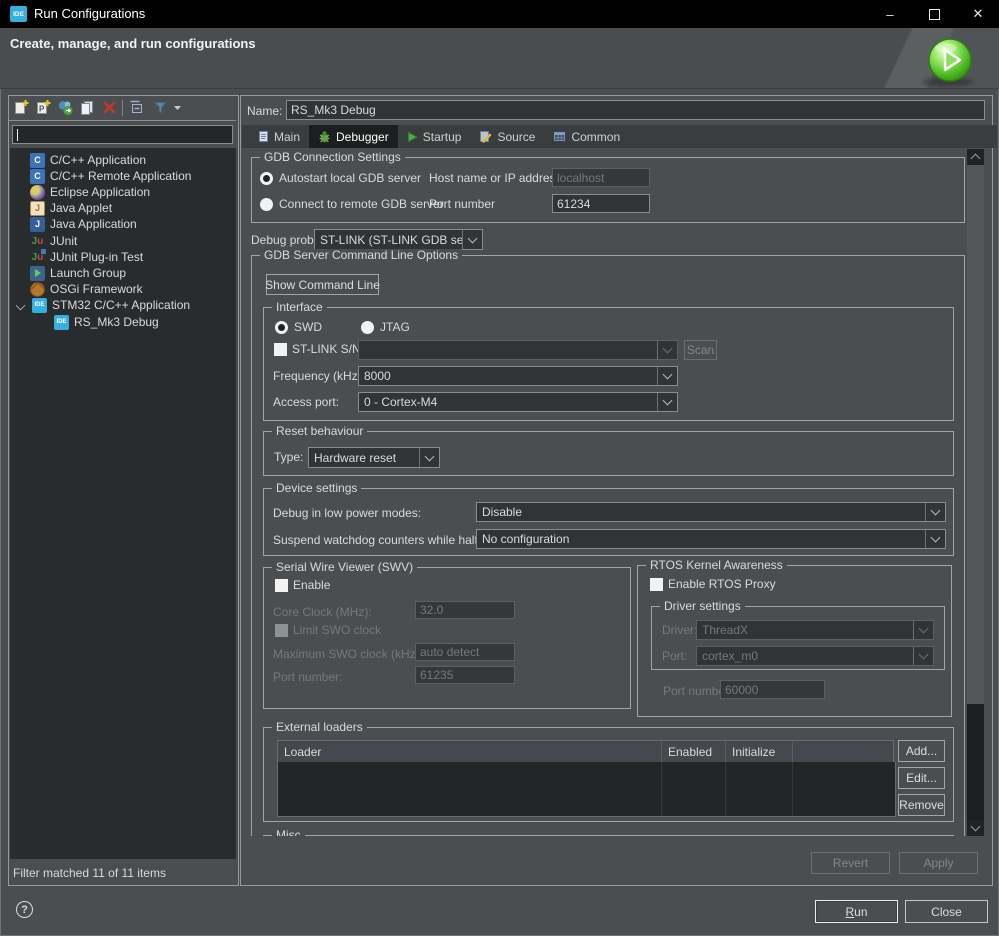  Describe the element at coordinates (635, 110) in the screenshot. I see `name-input` at that location.